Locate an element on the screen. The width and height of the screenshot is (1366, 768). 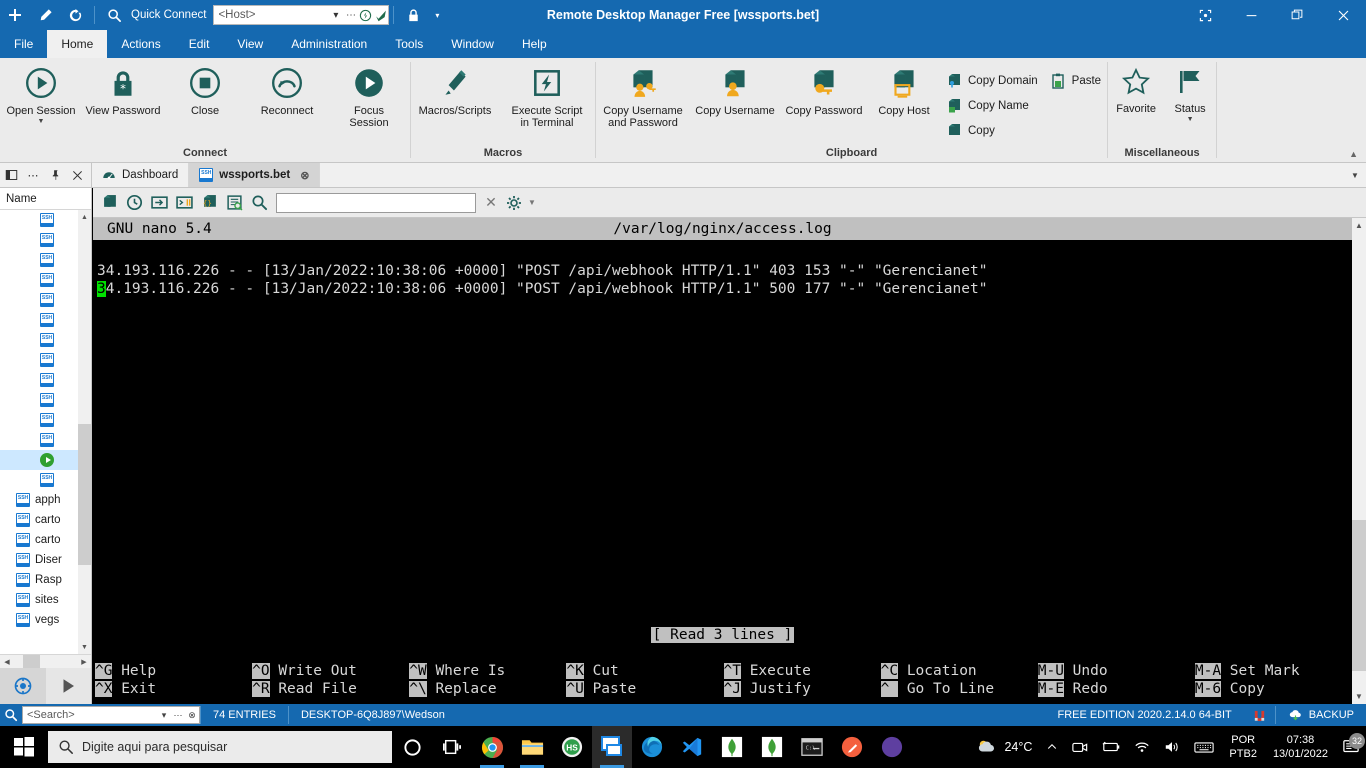
gear-icon is located at coordinates (513, 202).